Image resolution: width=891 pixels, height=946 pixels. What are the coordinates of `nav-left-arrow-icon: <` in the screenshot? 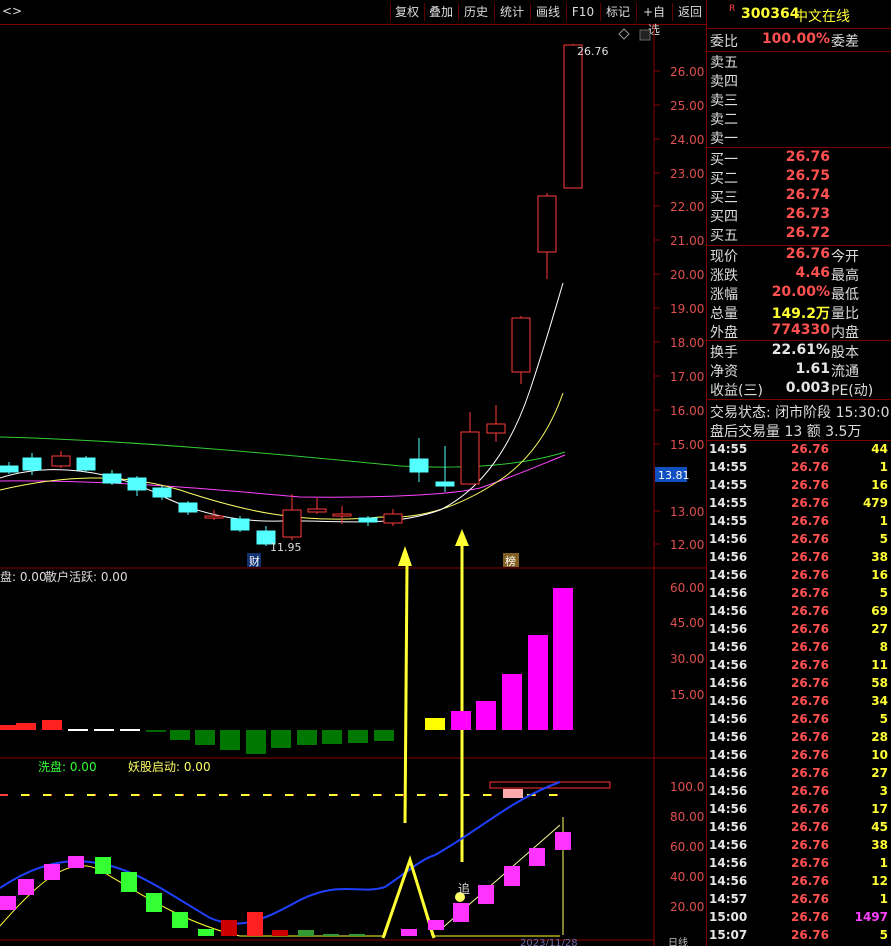 It's located at (7, 11).